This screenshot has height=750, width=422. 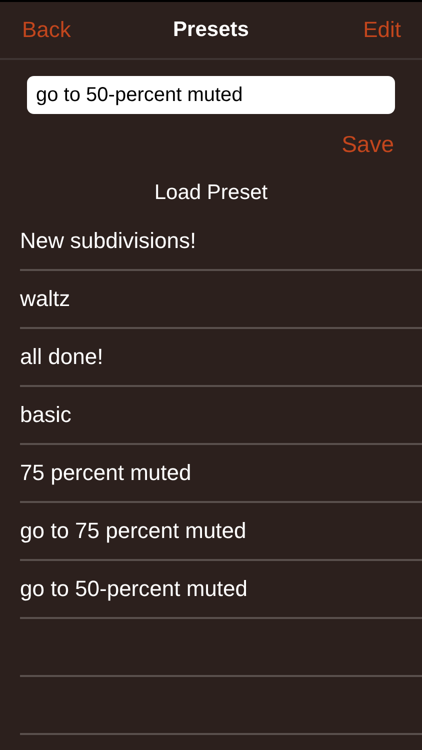 I want to click on preset-item: 75 percent muted, so click(x=106, y=473).